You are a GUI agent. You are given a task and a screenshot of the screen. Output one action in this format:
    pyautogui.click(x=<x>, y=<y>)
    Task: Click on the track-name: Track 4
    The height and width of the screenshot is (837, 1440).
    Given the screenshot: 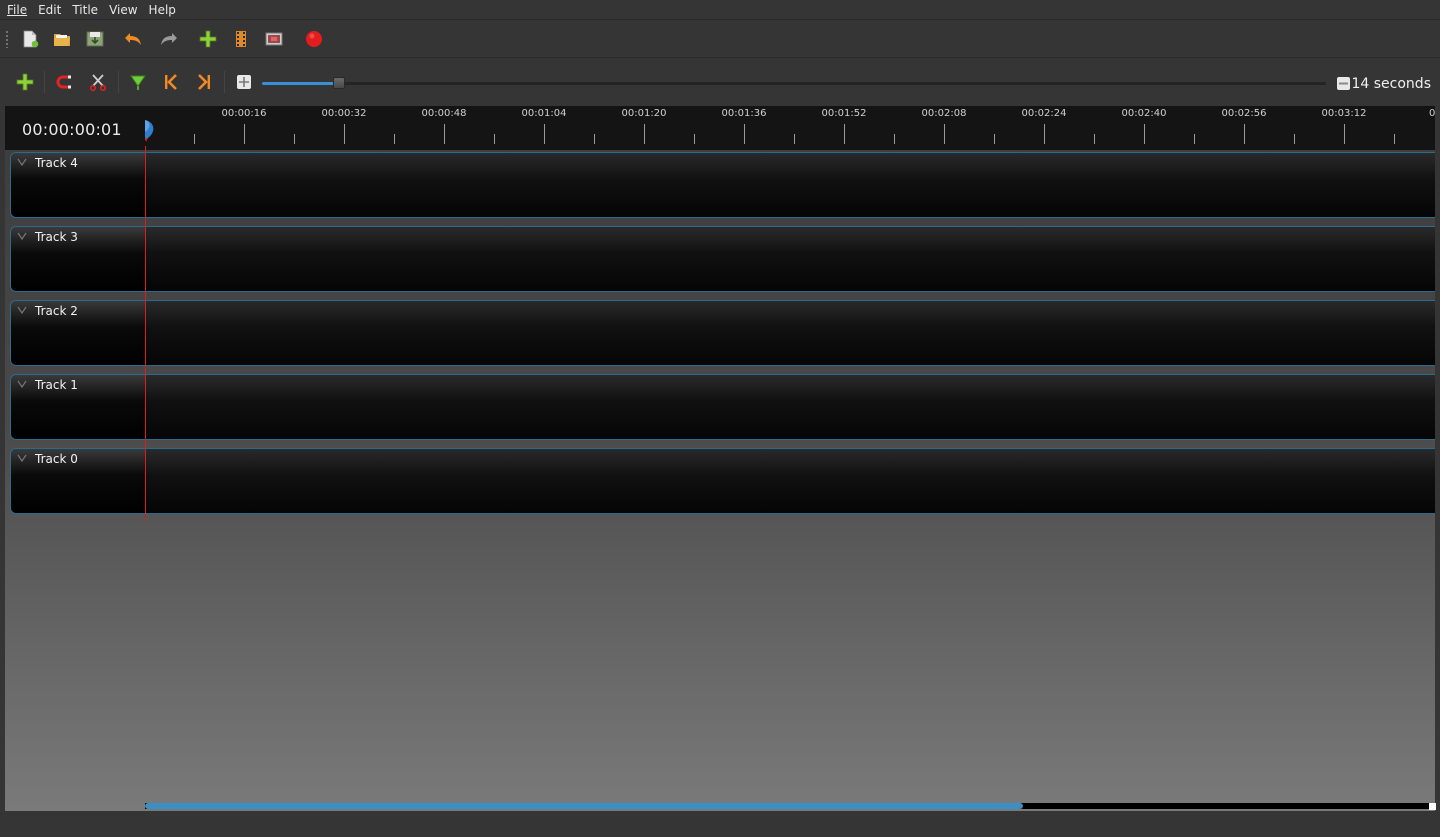 What is the action you would take?
    pyautogui.click(x=56, y=163)
    